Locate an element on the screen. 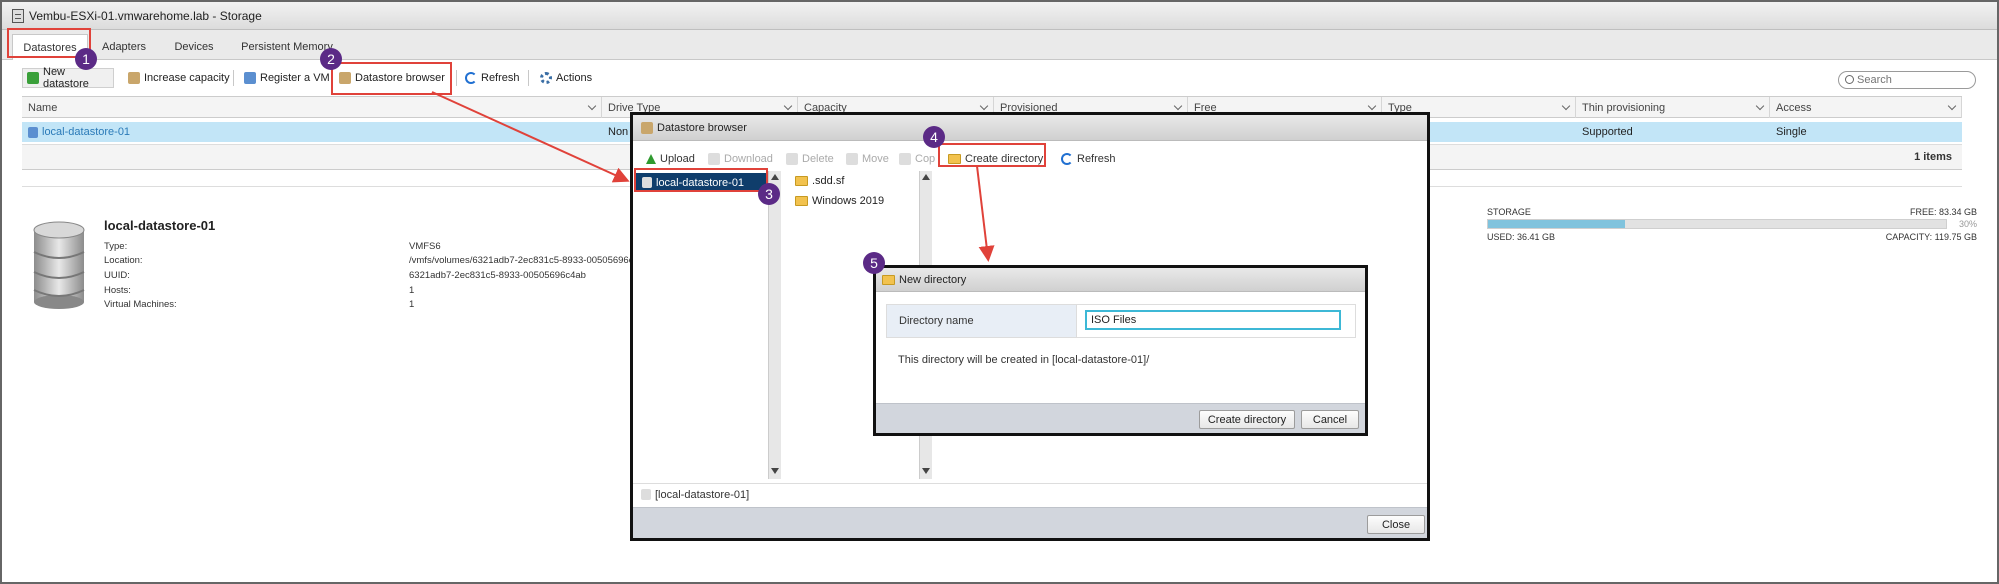  actions-button: Actions is located at coordinates (566, 78).